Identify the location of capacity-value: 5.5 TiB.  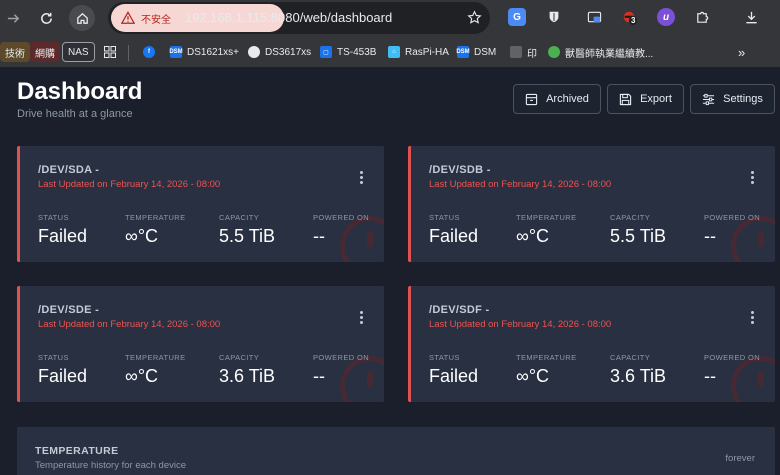
(638, 236).